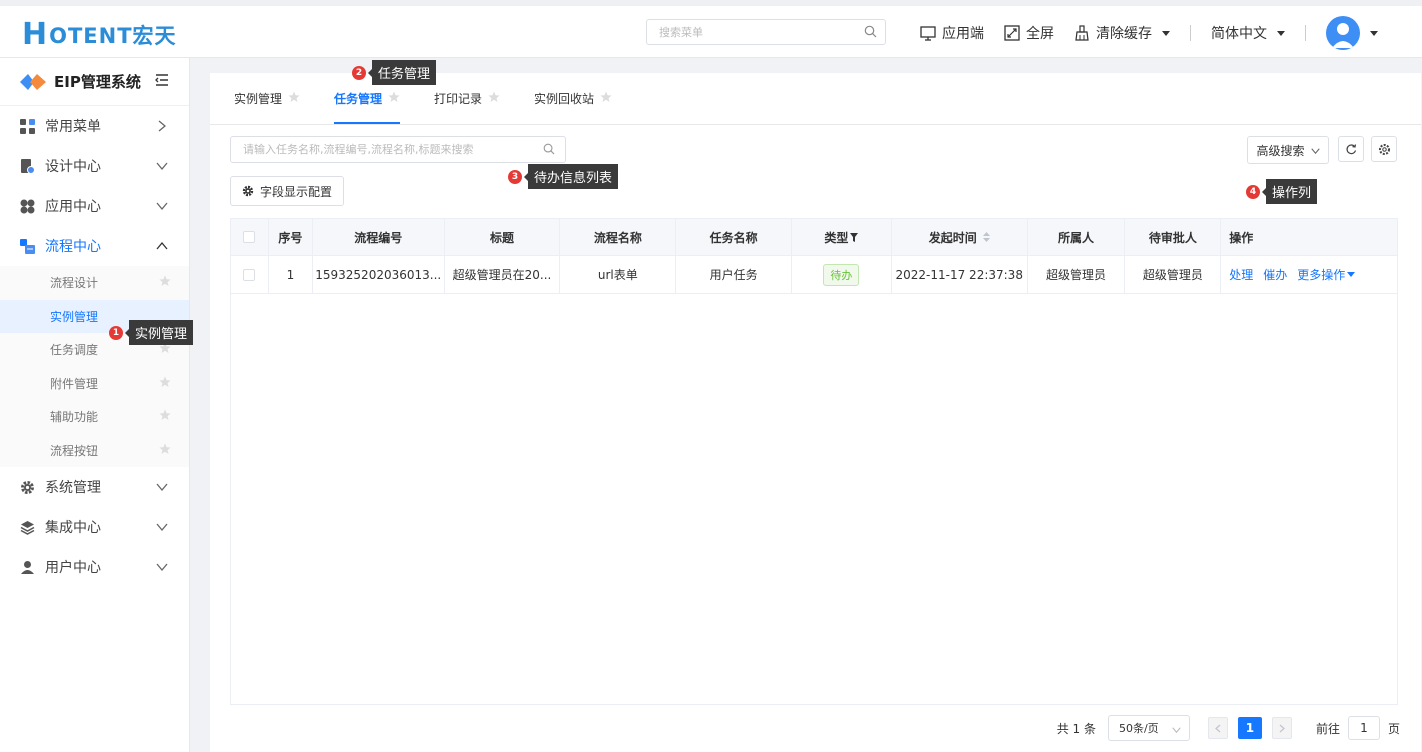  Describe the element at coordinates (113, 36) in the screenshot. I see `logo-text: OTENT宏天` at that location.